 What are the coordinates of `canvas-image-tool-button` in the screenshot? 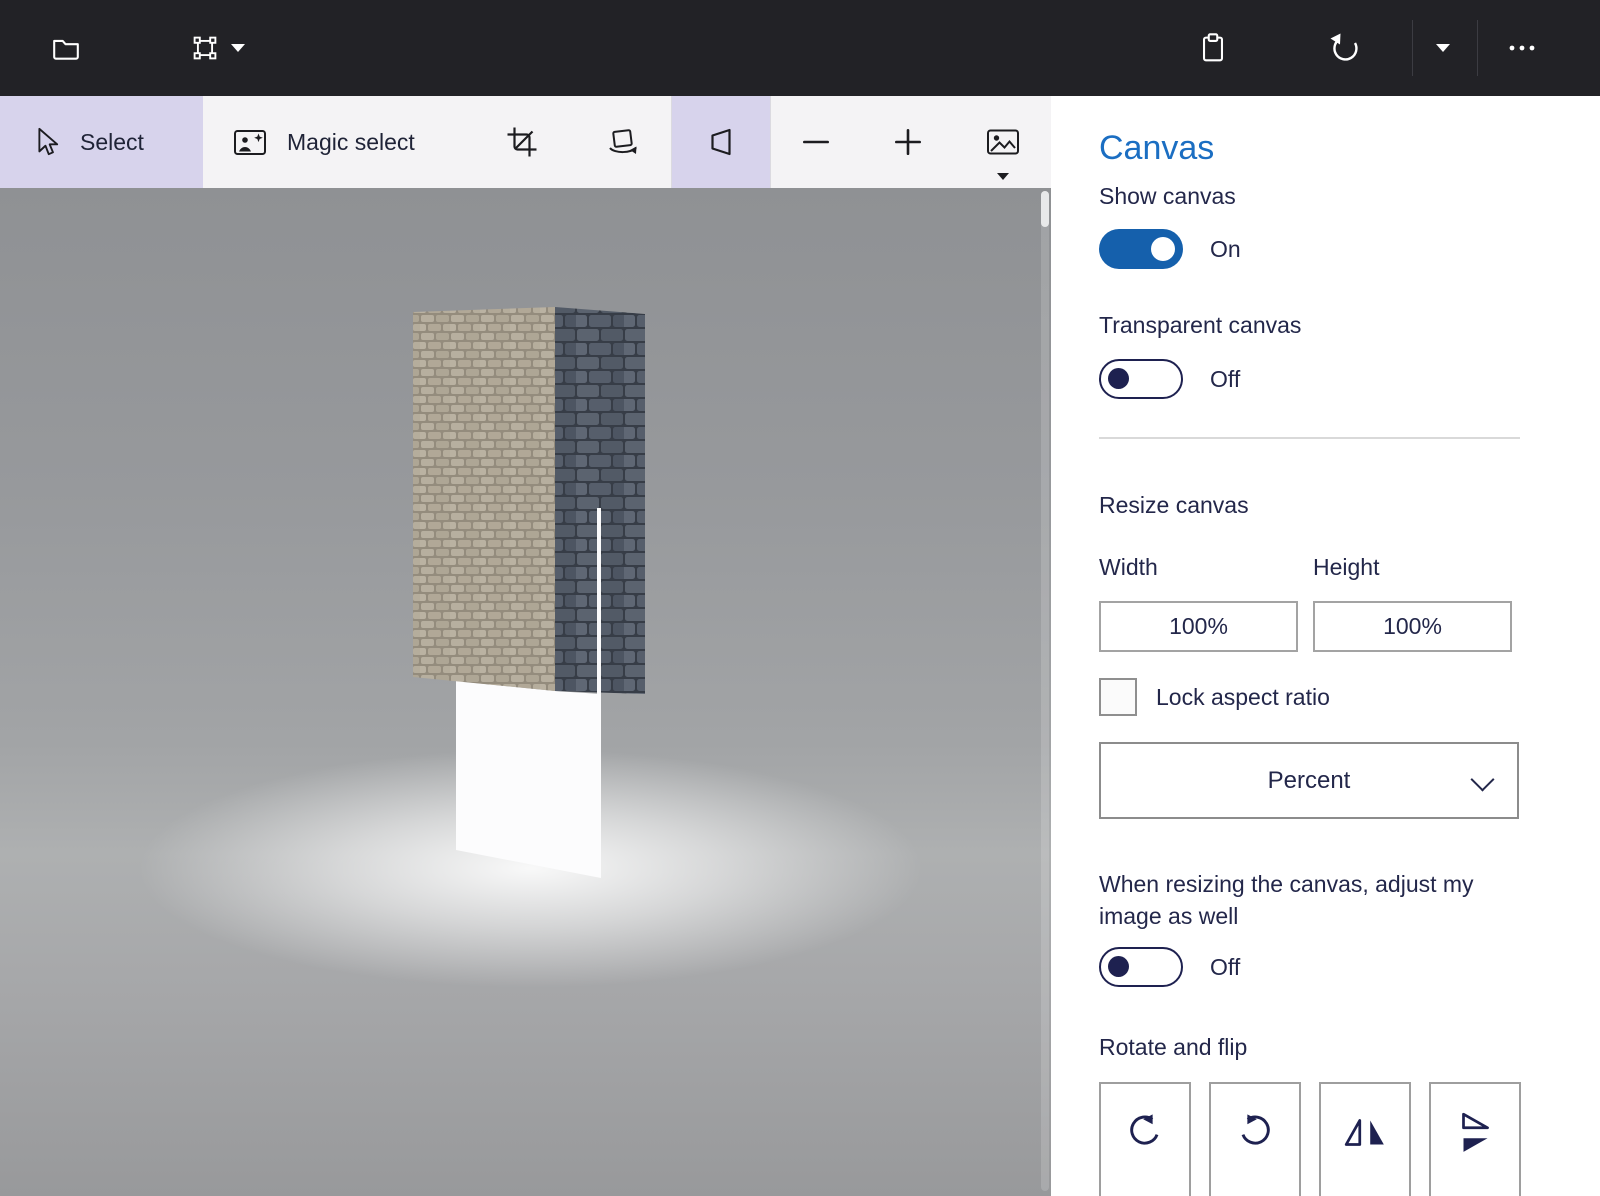 It's located at (1003, 142).